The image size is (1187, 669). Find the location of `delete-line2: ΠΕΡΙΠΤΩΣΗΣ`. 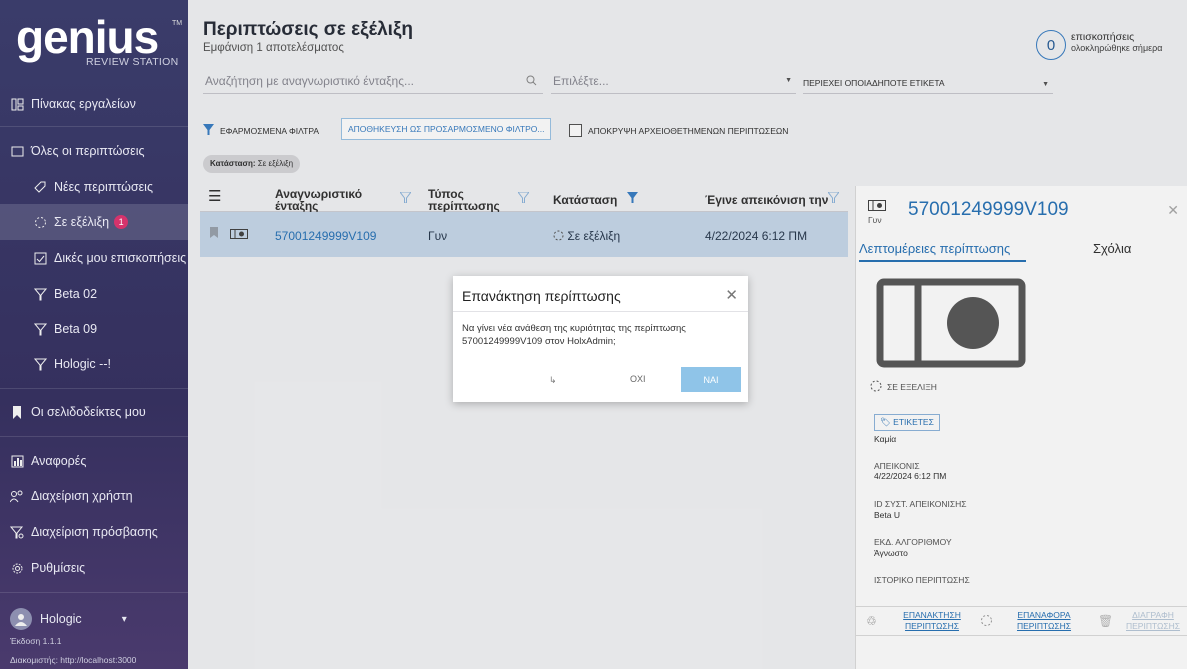

delete-line2: ΠΕΡΙΠΤΩΣΗΣ is located at coordinates (1153, 626).